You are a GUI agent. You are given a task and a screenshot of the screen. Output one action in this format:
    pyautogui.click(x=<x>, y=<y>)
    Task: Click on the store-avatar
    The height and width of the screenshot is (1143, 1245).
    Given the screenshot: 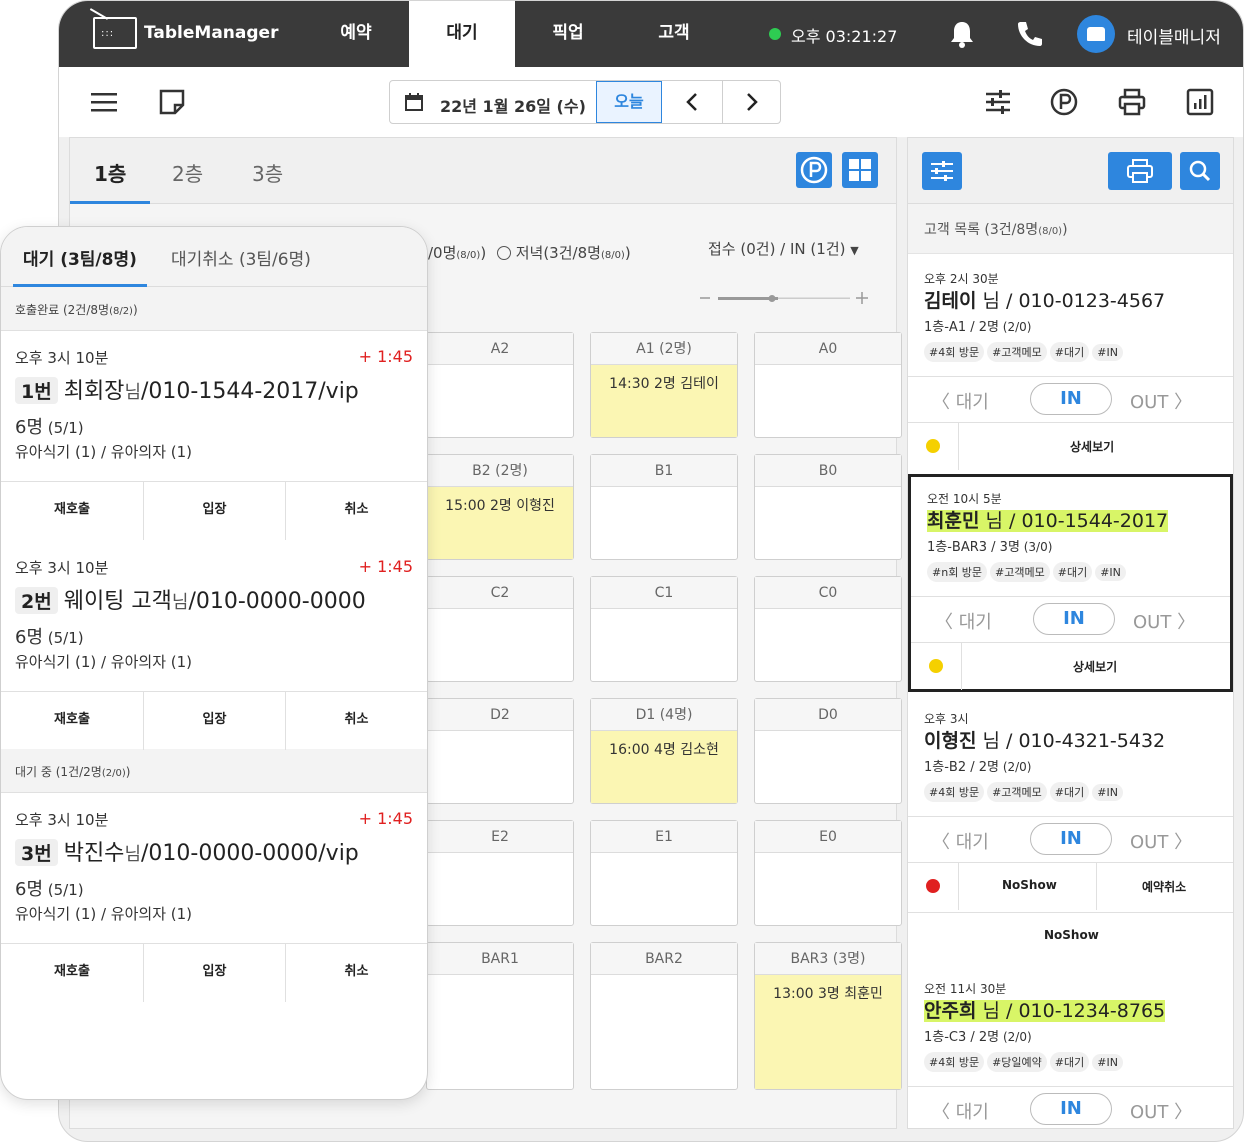 What is the action you would take?
    pyautogui.click(x=1096, y=34)
    